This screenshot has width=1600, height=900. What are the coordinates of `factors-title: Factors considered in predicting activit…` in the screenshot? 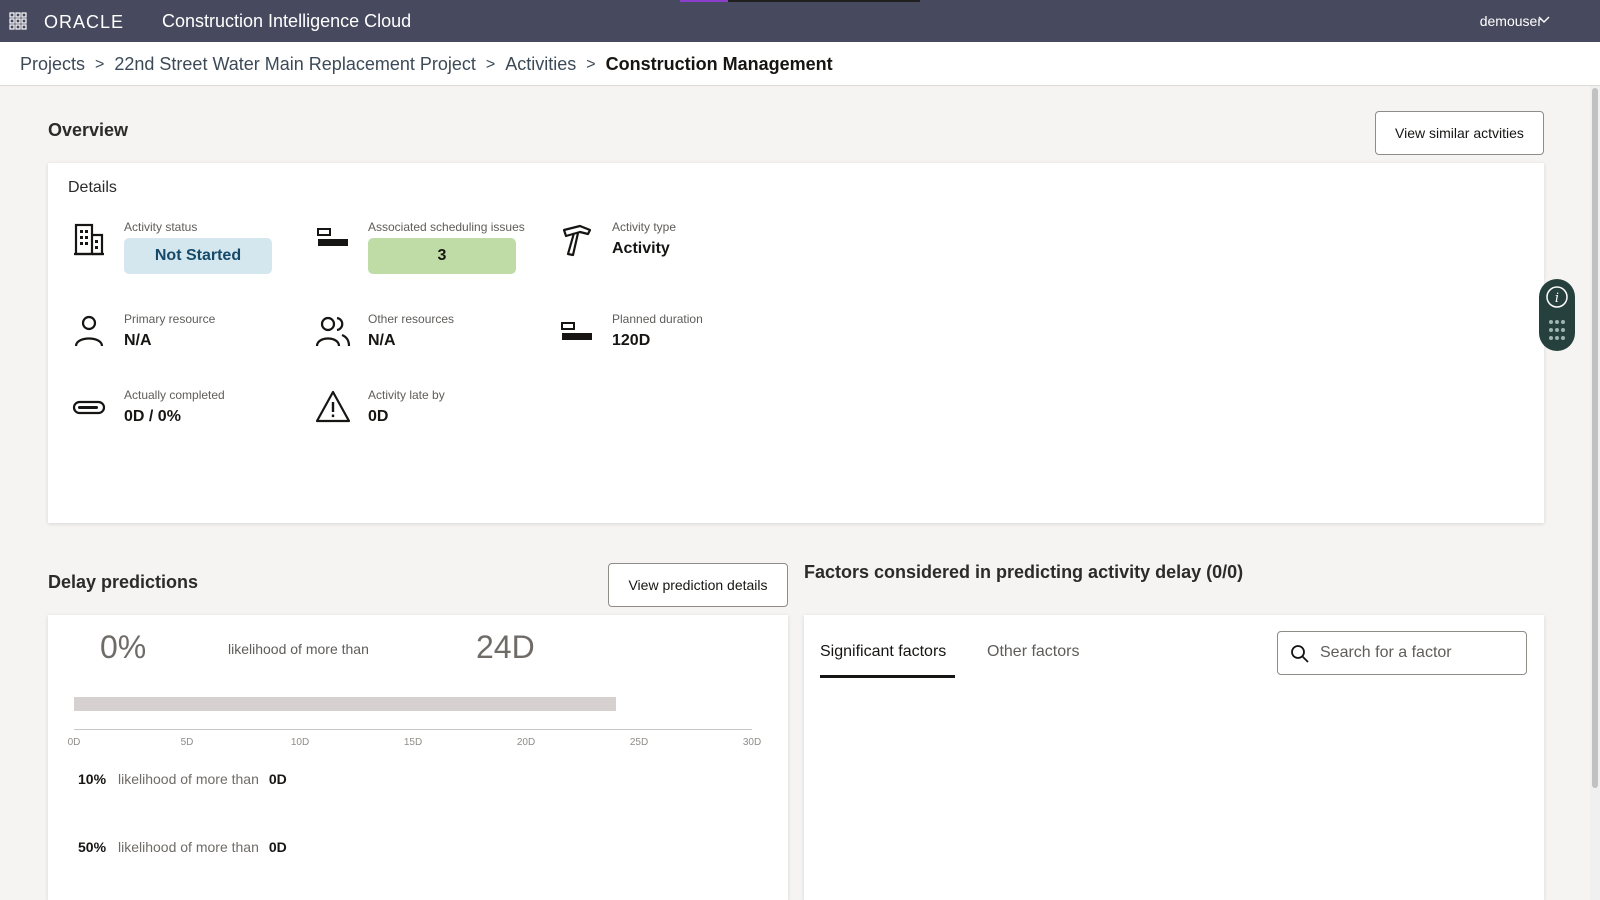 It's located at (1024, 572).